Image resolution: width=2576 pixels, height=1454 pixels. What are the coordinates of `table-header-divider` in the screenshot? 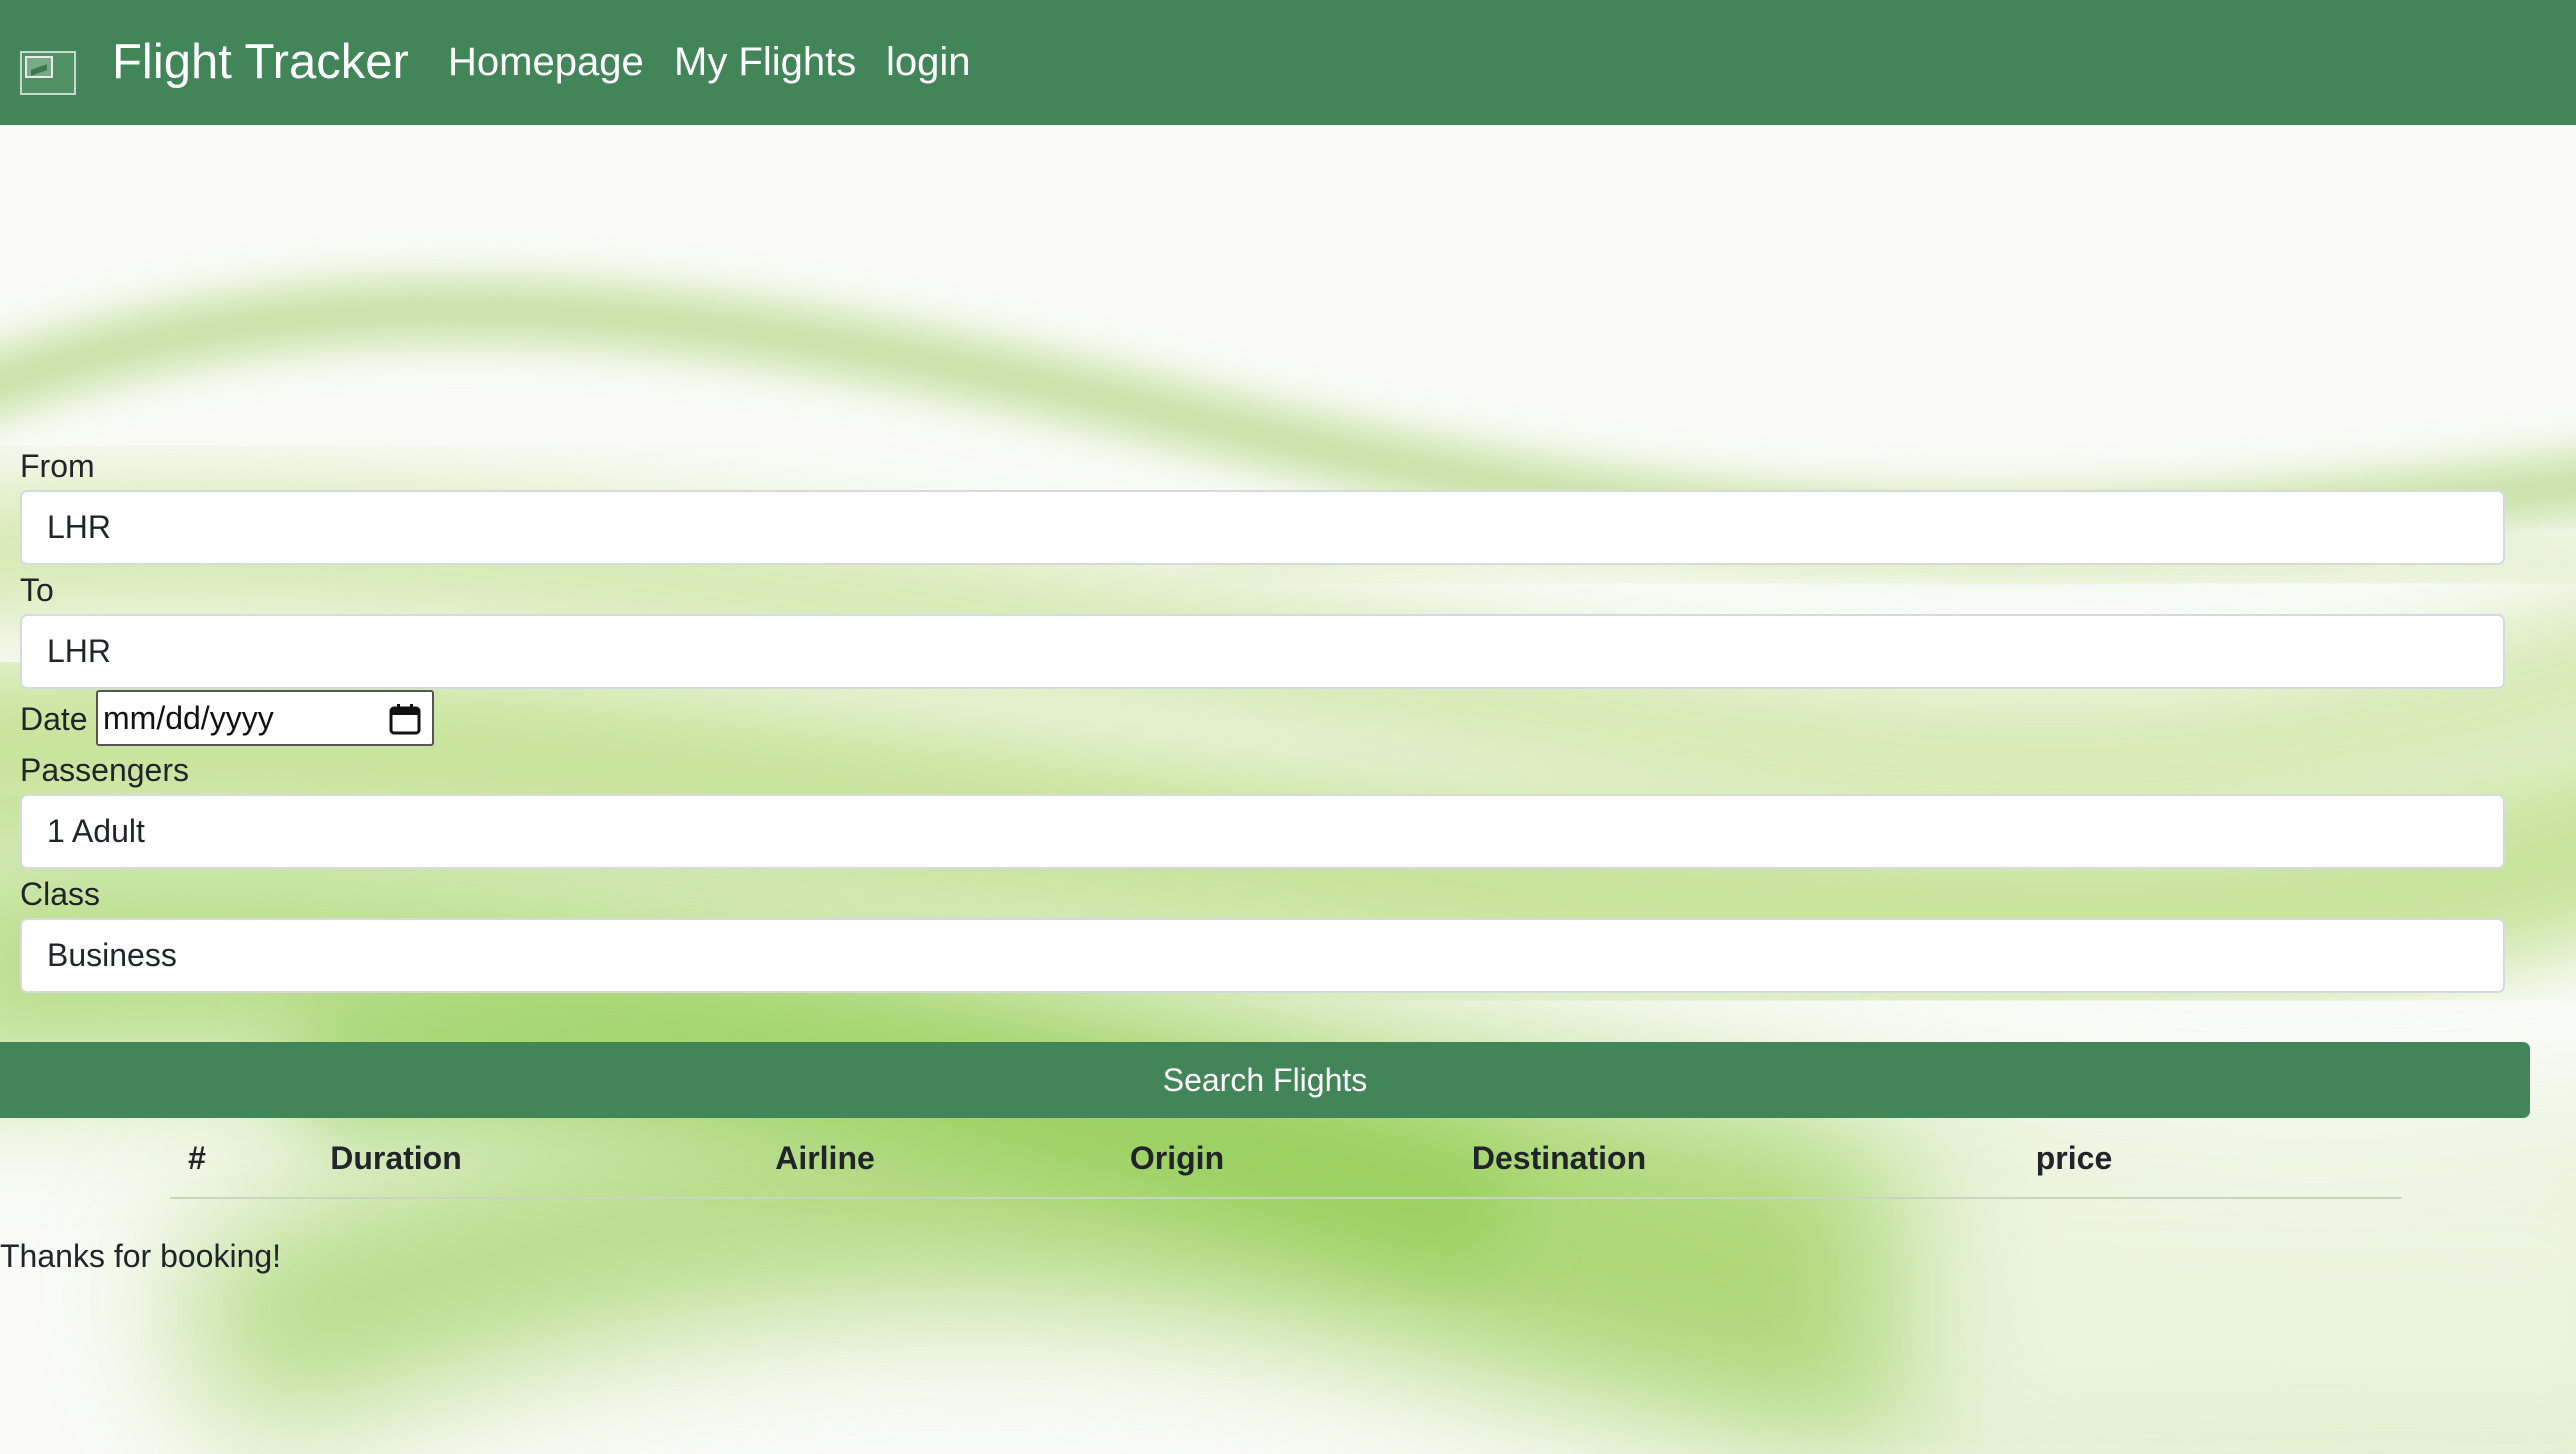 It's located at (1286, 1198).